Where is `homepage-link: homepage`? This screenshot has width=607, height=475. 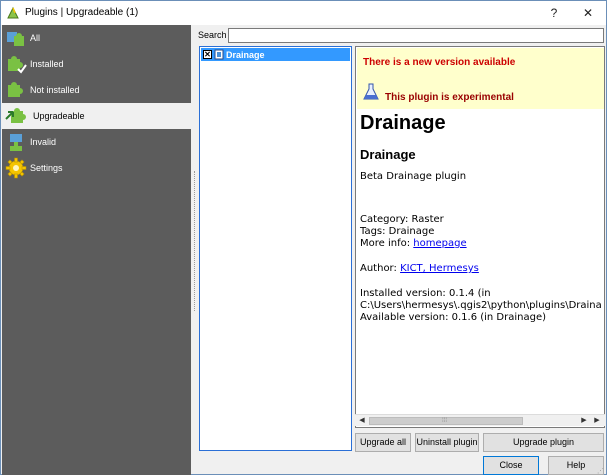
homepage-link: homepage is located at coordinates (439, 243).